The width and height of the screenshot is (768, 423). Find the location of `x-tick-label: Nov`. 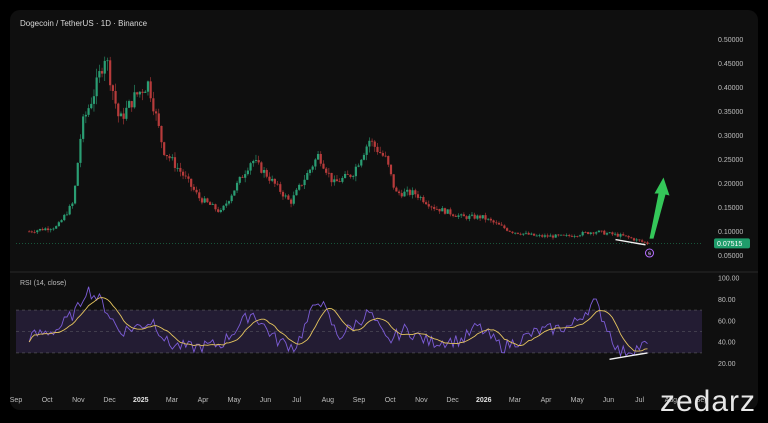

x-tick-label: Nov is located at coordinates (421, 400).